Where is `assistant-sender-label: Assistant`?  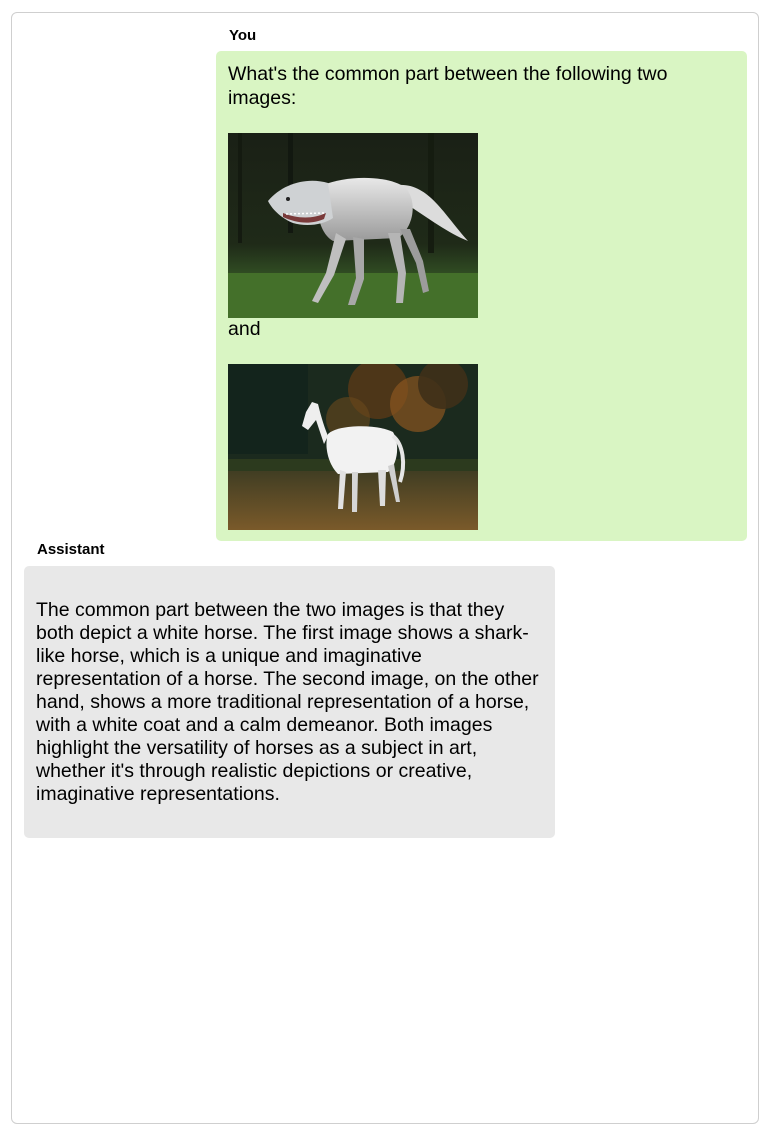
assistant-sender-label: Assistant is located at coordinates (71, 549).